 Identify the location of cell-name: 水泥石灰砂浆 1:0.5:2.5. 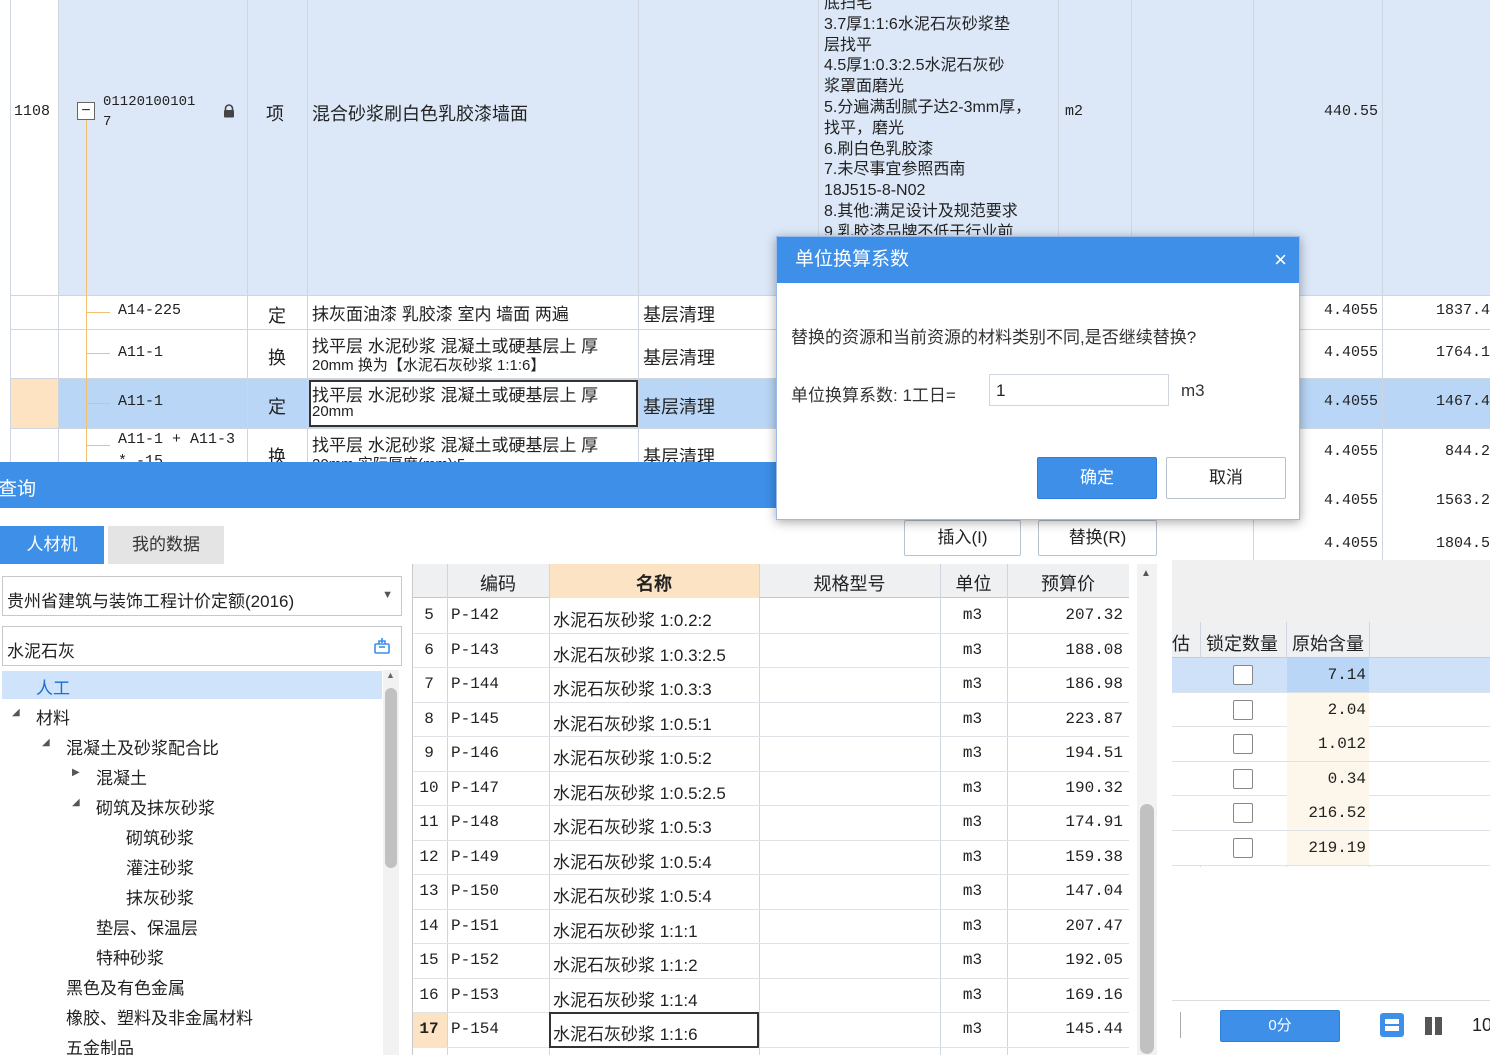
(639, 793).